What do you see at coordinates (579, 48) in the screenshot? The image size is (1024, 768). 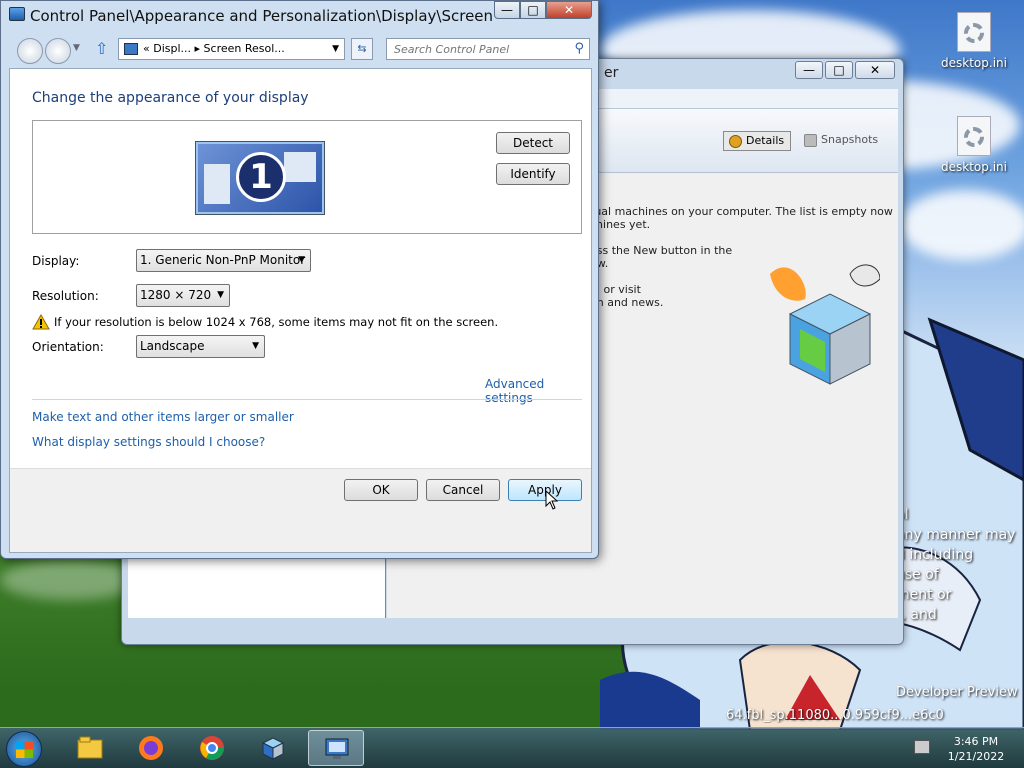 I see `search-icon: ⚲` at bounding box center [579, 48].